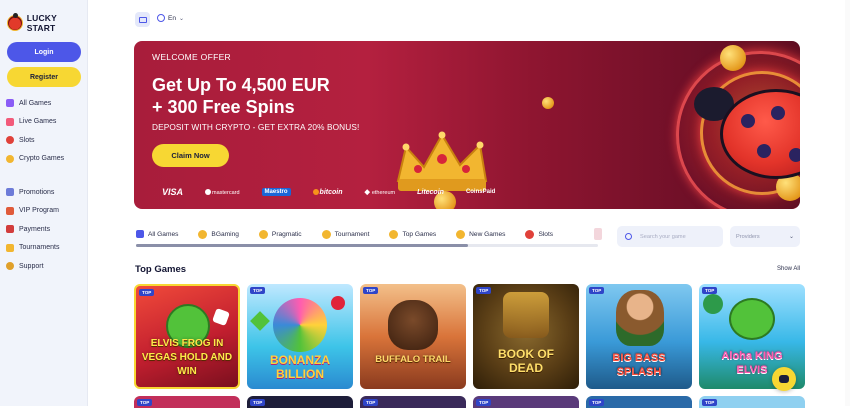 The height and width of the screenshot is (408, 850). What do you see at coordinates (187, 336) in the screenshot?
I see `game-card: TOP ELVIS FROG IN VEGAS HOLD AND WIN` at bounding box center [187, 336].